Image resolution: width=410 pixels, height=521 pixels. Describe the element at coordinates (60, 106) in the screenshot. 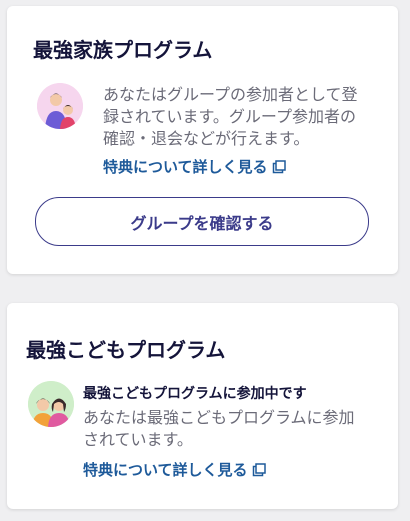

I see `family-icon` at that location.